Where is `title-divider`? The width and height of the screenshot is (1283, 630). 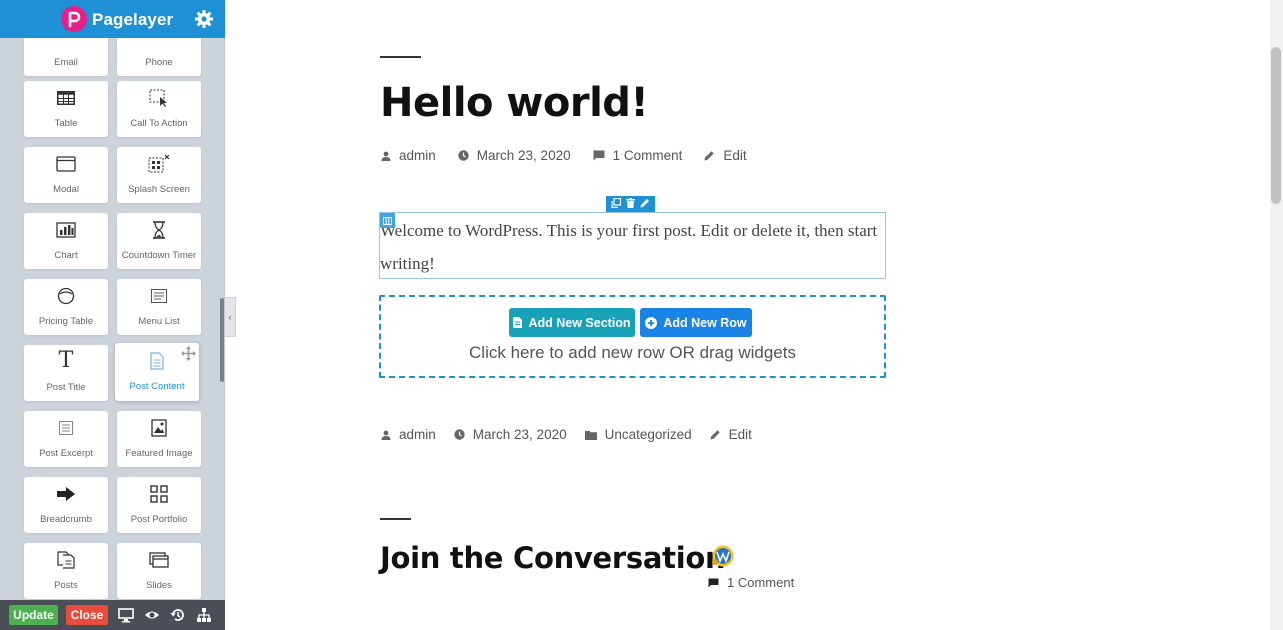 title-divider is located at coordinates (400, 57).